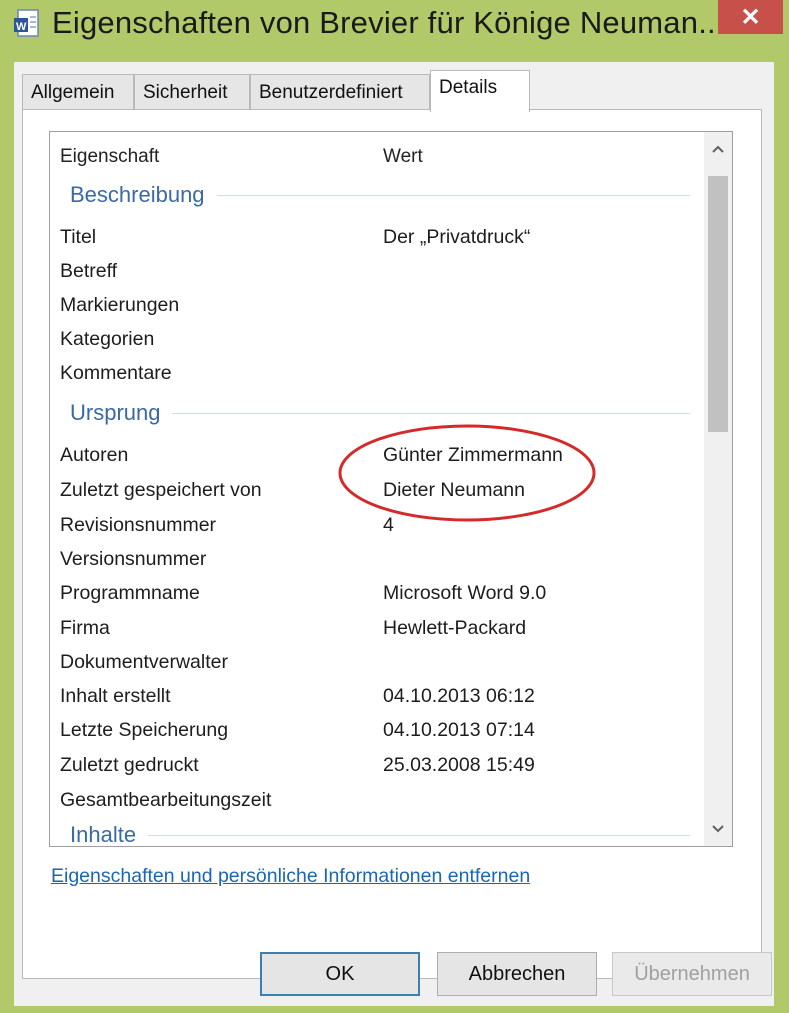  Describe the element at coordinates (85, 628) in the screenshot. I see `property-label: Firma` at that location.